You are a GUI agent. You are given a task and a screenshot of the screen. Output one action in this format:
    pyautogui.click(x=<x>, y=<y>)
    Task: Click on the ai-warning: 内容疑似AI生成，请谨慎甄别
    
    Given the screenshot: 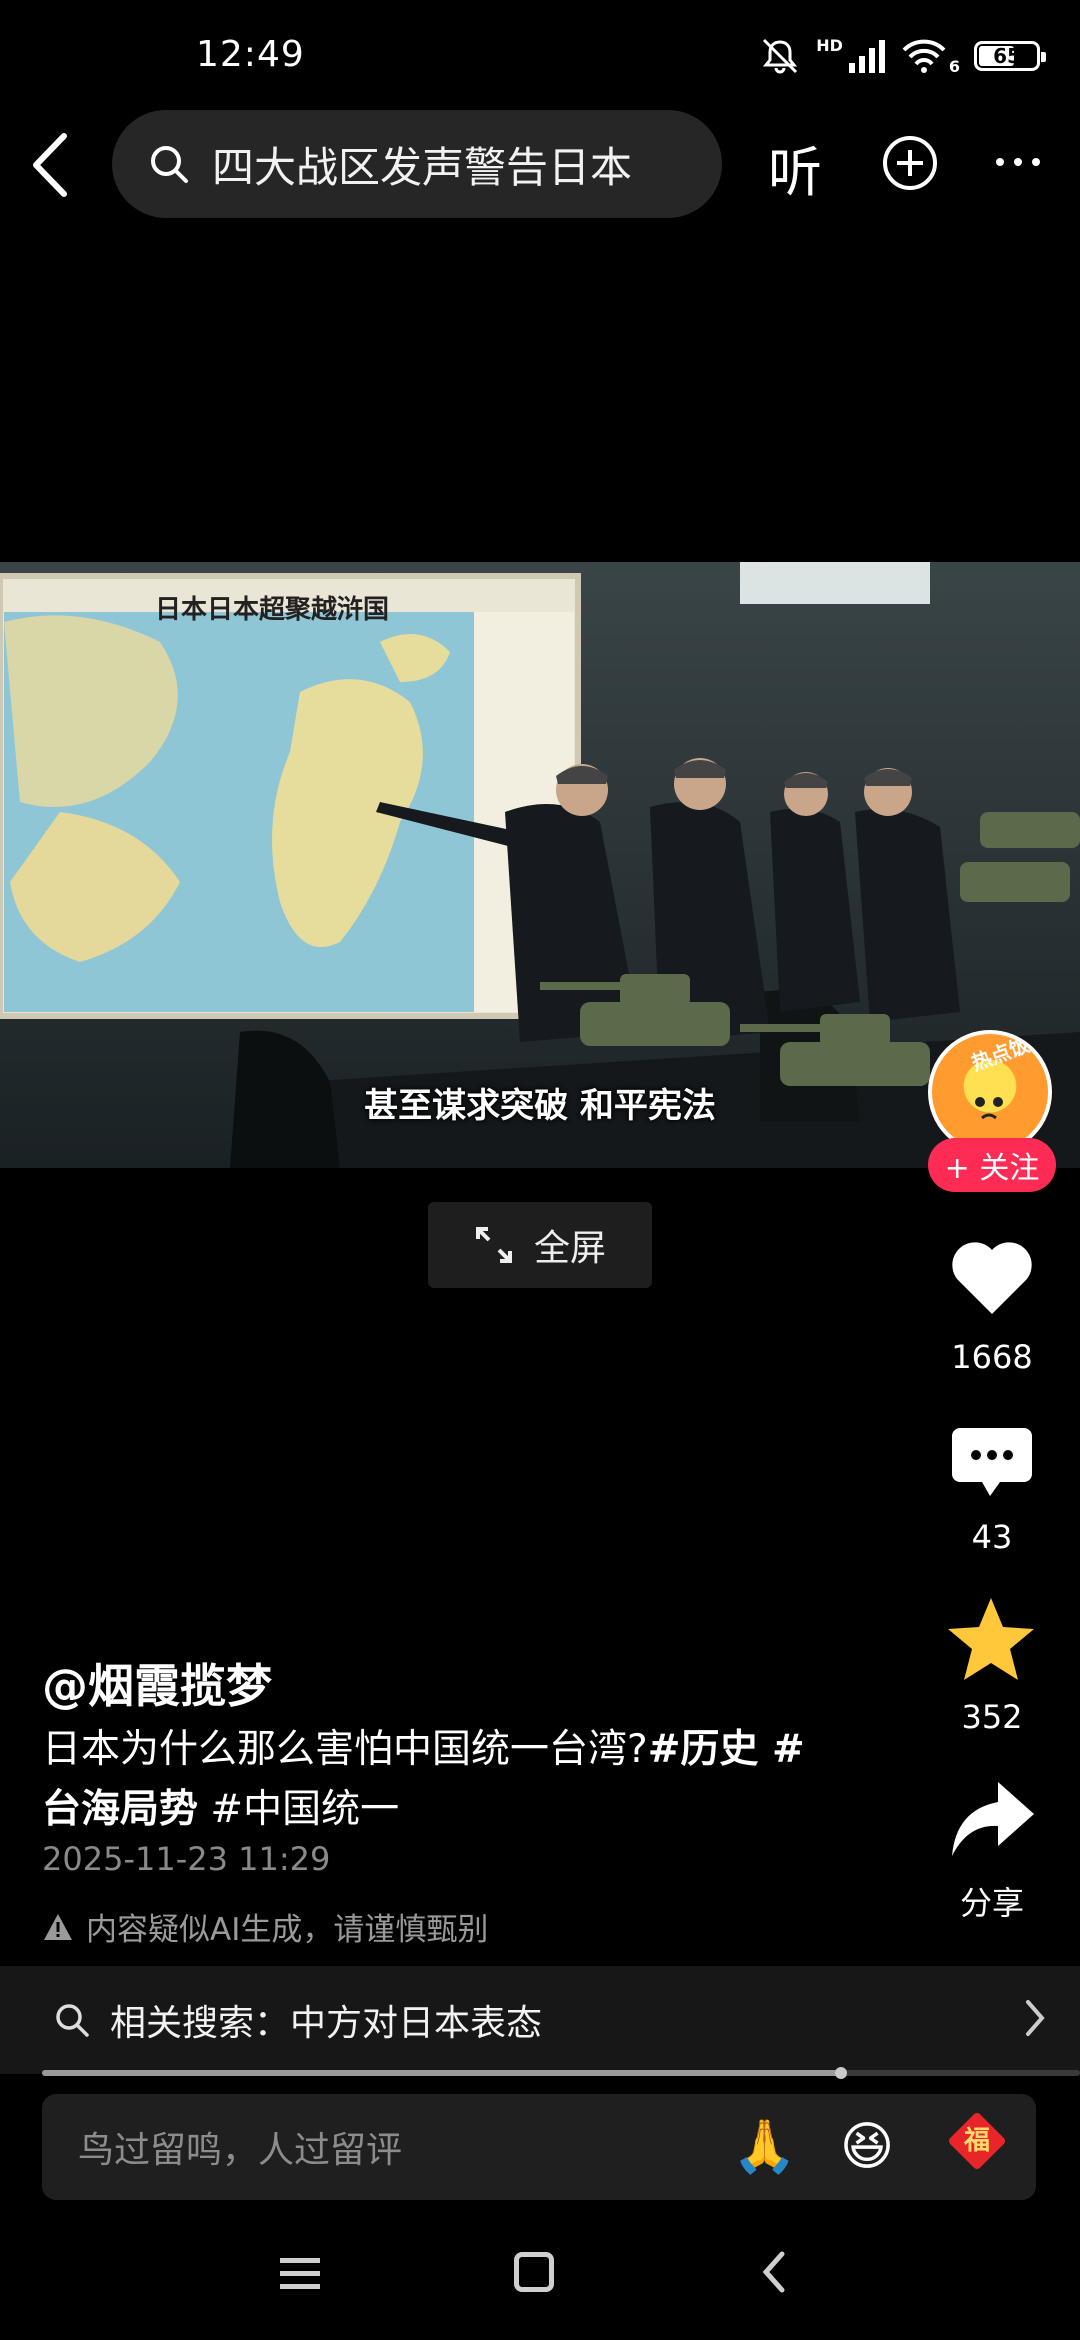 What is the action you would take?
    pyautogui.click(x=265, y=1926)
    